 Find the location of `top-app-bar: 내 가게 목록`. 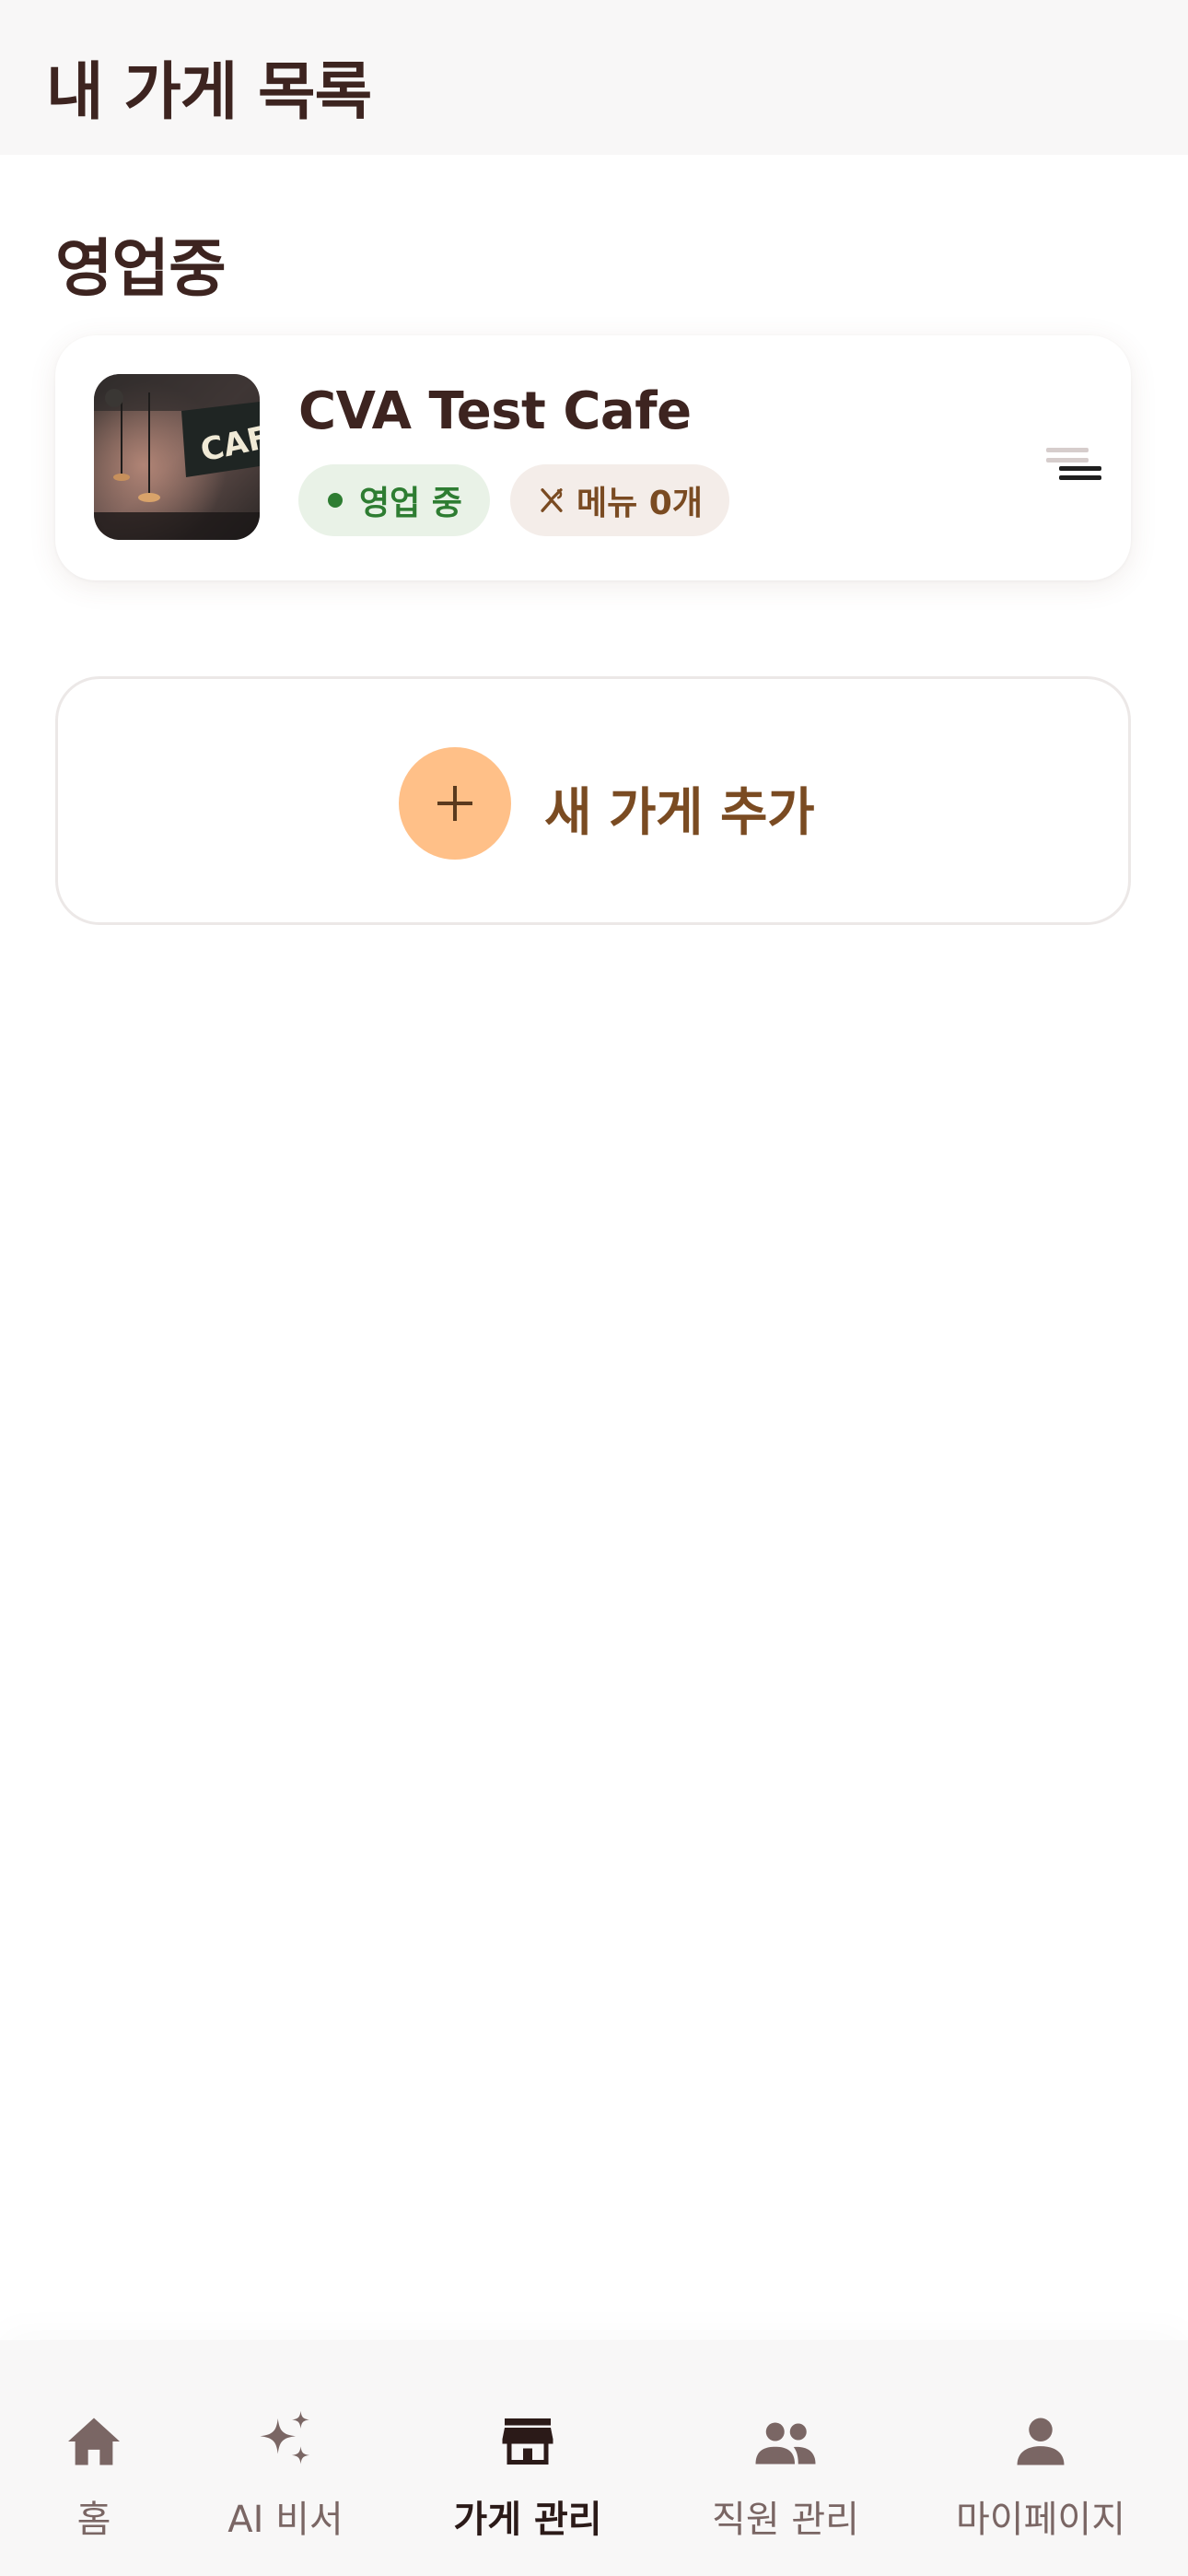

top-app-bar: 내 가게 목록 is located at coordinates (594, 77).